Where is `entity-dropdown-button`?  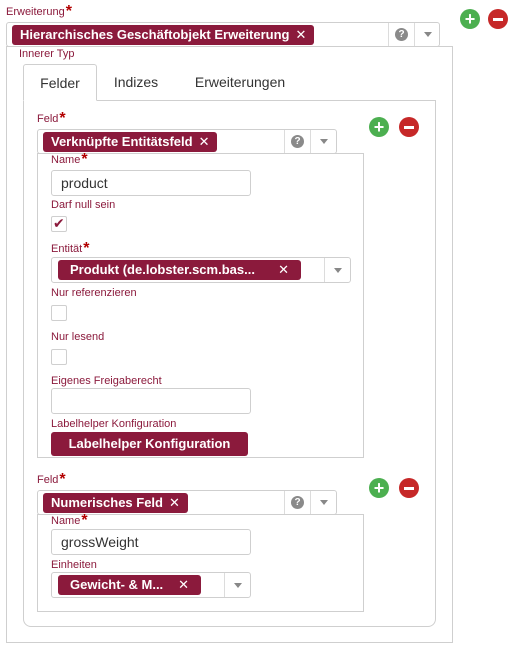 entity-dropdown-button is located at coordinates (337, 270).